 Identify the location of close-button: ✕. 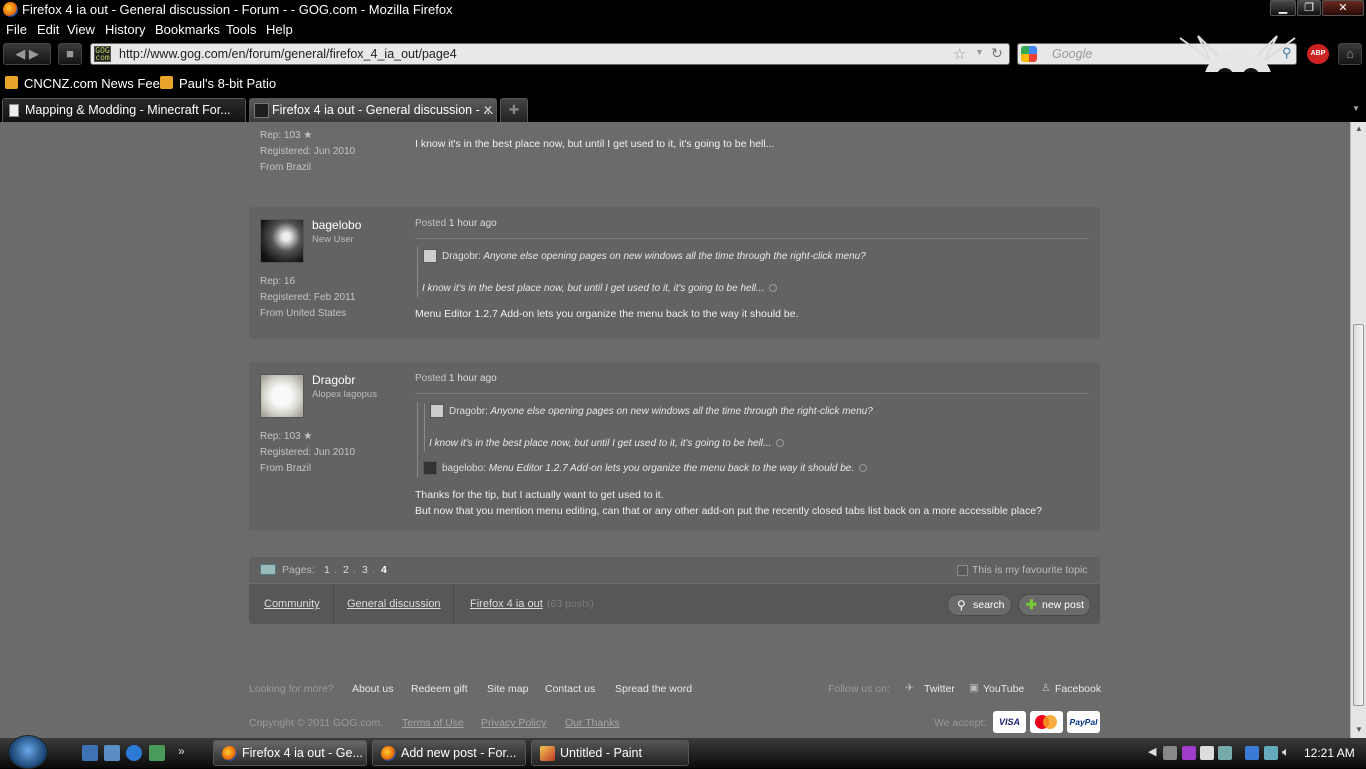
(1343, 8).